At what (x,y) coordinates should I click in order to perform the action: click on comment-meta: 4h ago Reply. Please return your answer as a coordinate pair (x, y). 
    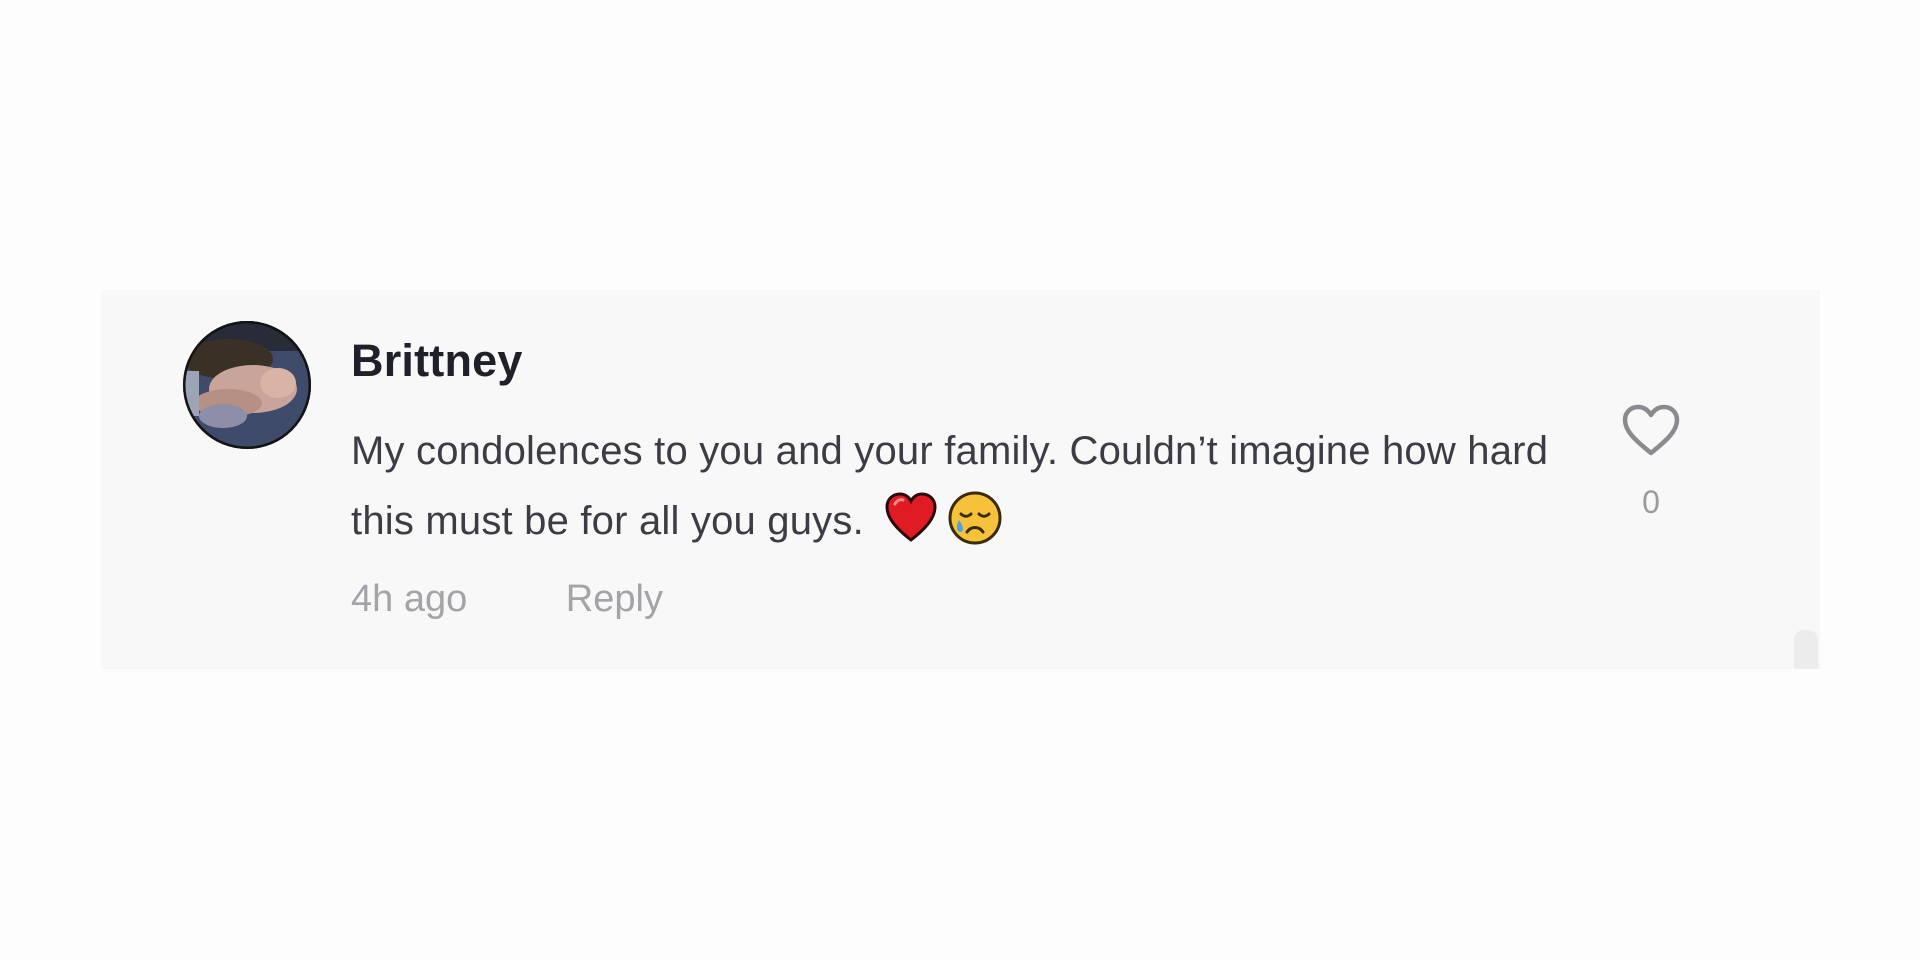
    Looking at the image, I should click on (507, 599).